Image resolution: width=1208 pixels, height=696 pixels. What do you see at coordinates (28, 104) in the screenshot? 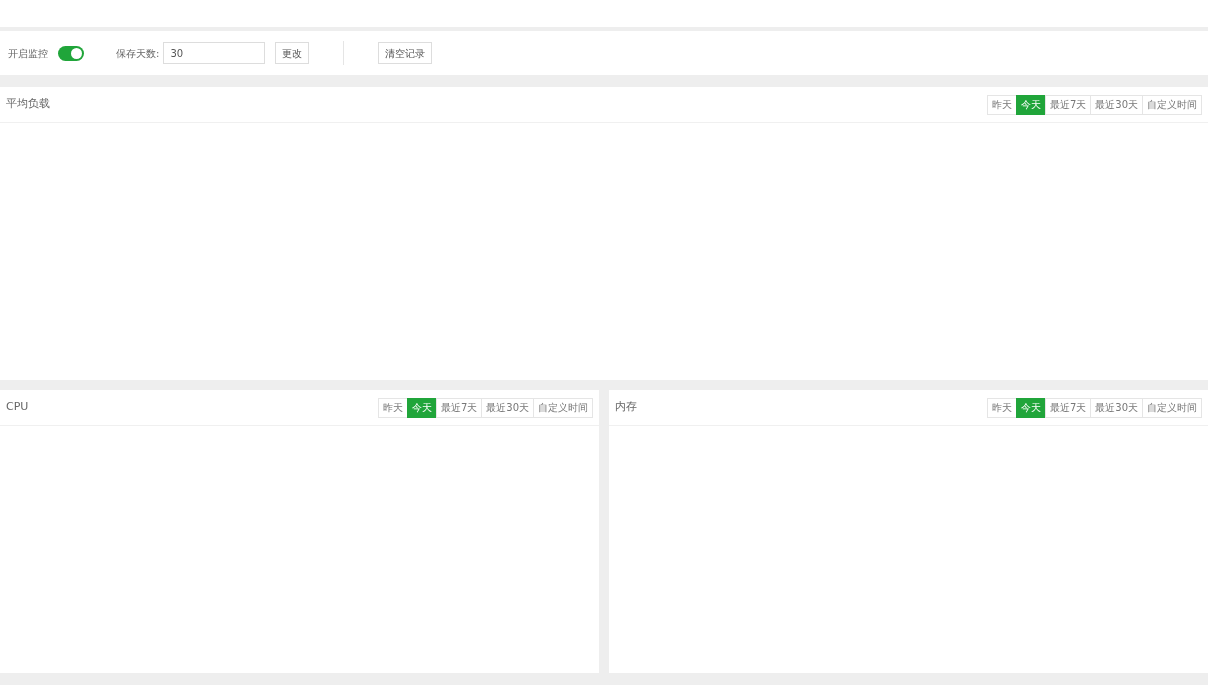
I see `panel-title: 平均负载` at bounding box center [28, 104].